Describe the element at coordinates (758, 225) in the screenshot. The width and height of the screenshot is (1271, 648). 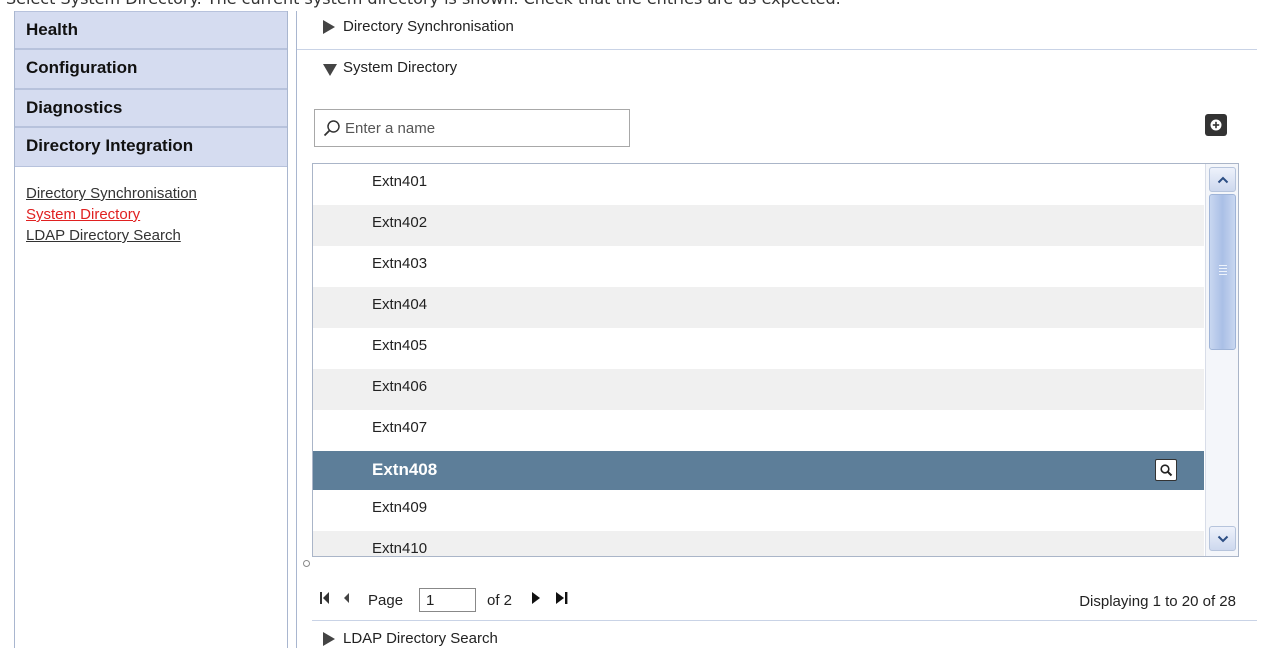
I see `list-item: Extn402` at that location.